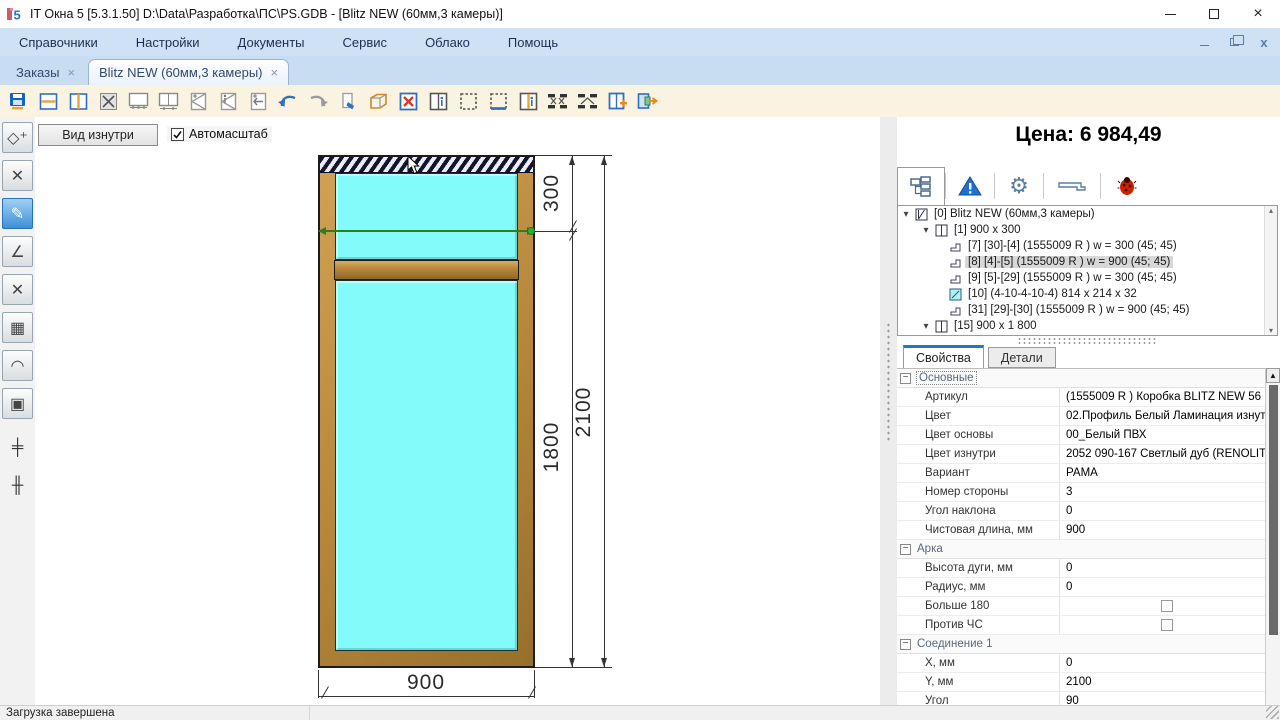 The width and height of the screenshot is (1280, 720). What do you see at coordinates (533, 42) in the screenshot?
I see `menu-pomosch: Помощь` at bounding box center [533, 42].